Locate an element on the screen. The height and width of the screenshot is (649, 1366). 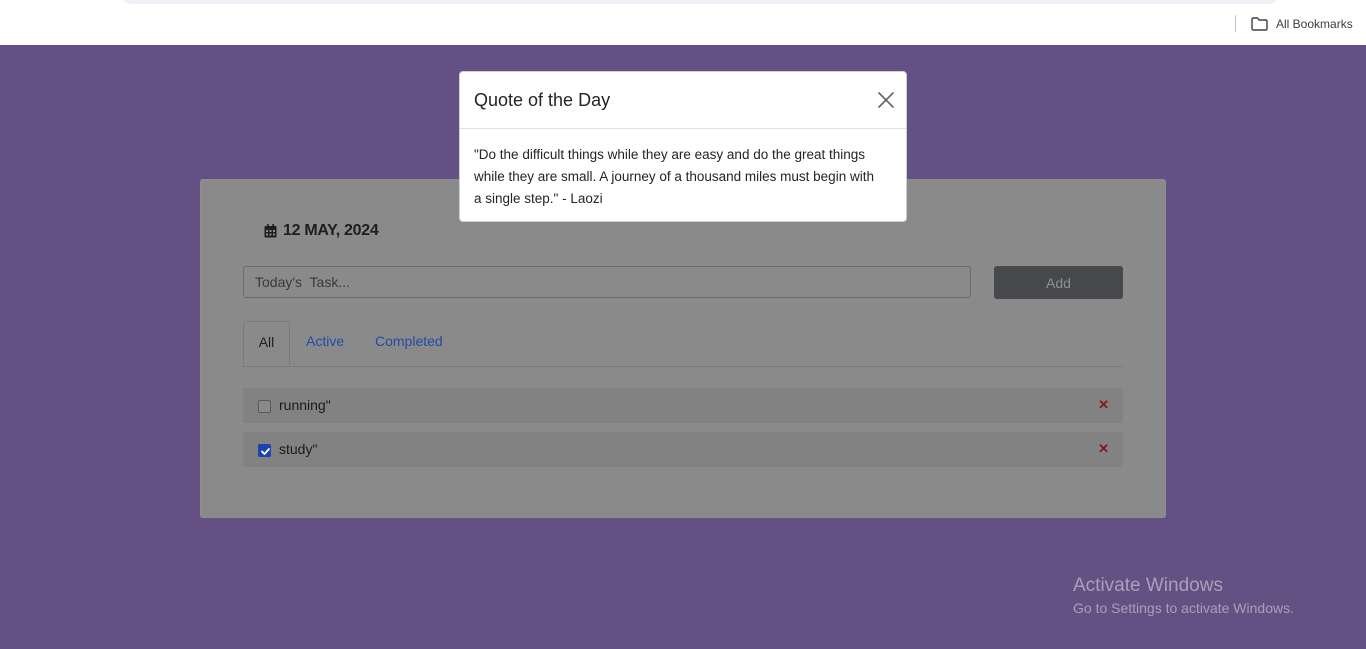
task-input is located at coordinates (607, 282).